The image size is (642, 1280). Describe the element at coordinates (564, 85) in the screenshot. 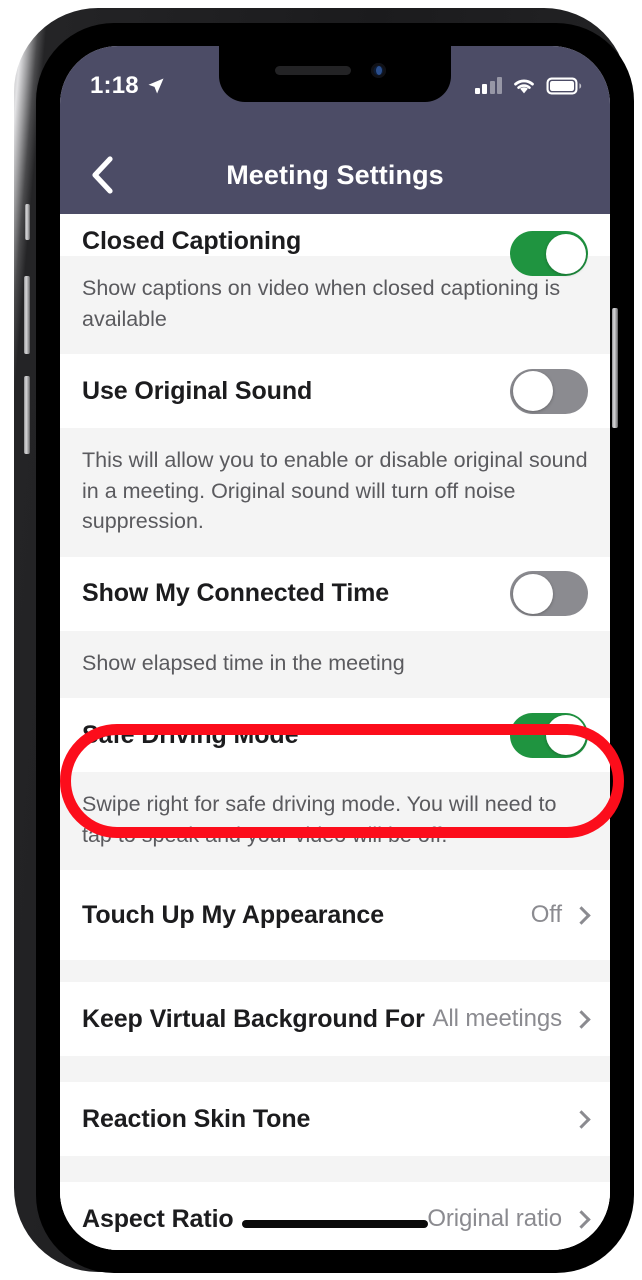

I see `battery-icon` at that location.